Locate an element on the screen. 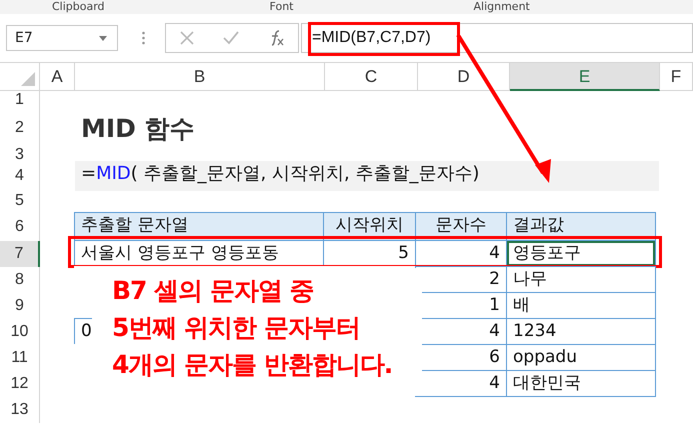 The width and height of the screenshot is (693, 431). column-header: F is located at coordinates (676, 77).